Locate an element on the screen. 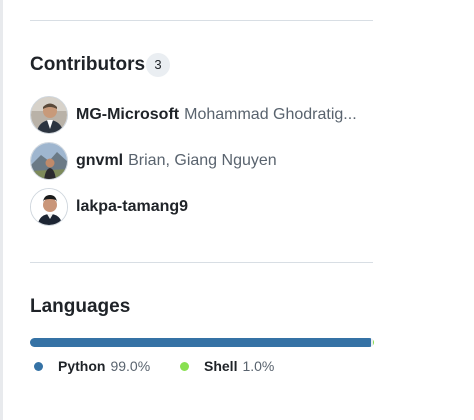  contributor-login-link: gnvml is located at coordinates (99, 161).